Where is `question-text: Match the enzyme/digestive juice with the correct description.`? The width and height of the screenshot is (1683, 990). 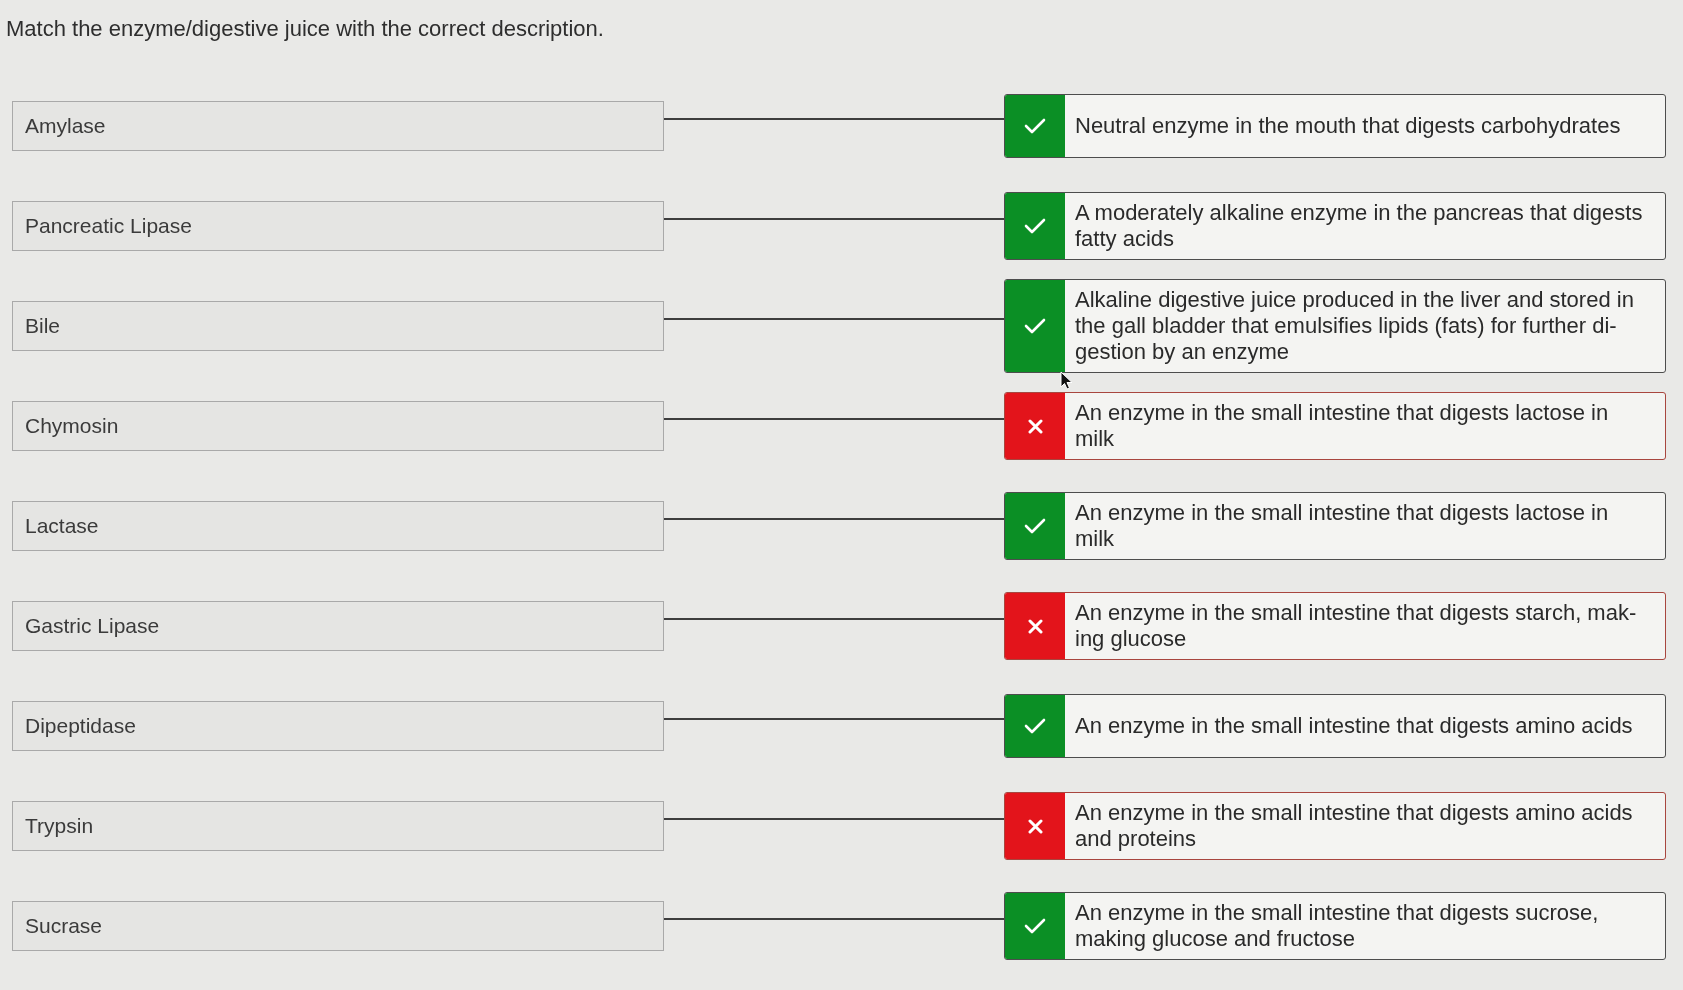
question-text: Match the enzyme/digestive juice with the correct description. is located at coordinates (305, 29).